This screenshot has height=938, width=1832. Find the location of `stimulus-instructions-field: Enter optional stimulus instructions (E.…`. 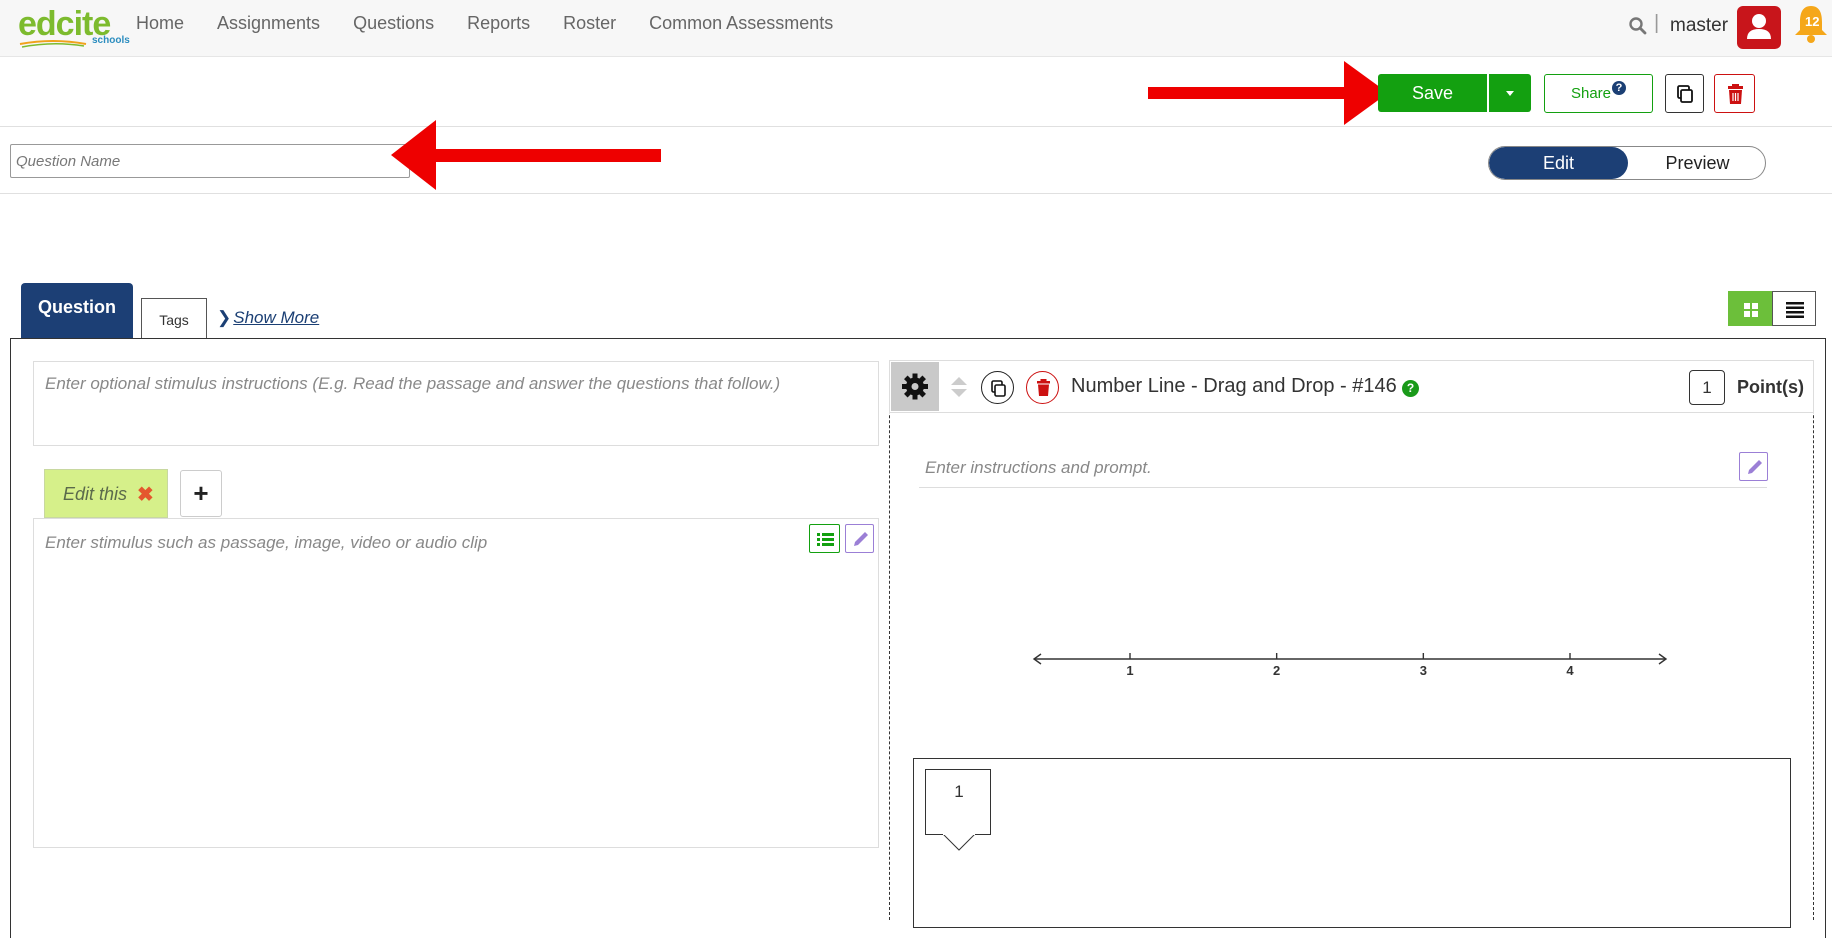

stimulus-instructions-field: Enter optional stimulus instructions (E.… is located at coordinates (456, 403).